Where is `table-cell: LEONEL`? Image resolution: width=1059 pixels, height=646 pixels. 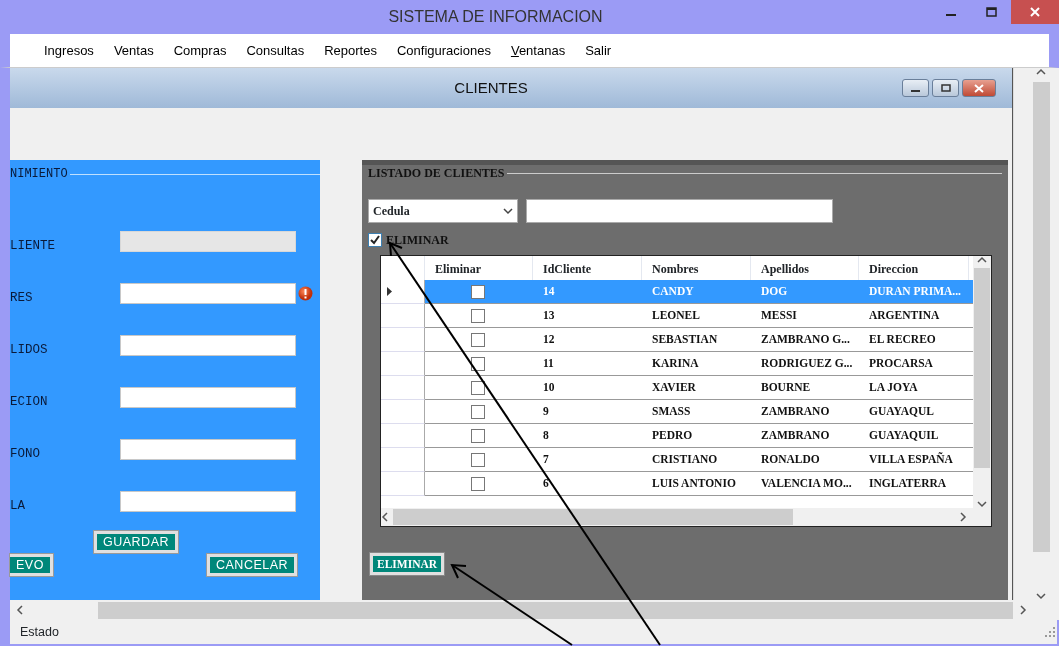
table-cell: LEONEL is located at coordinates (696, 316).